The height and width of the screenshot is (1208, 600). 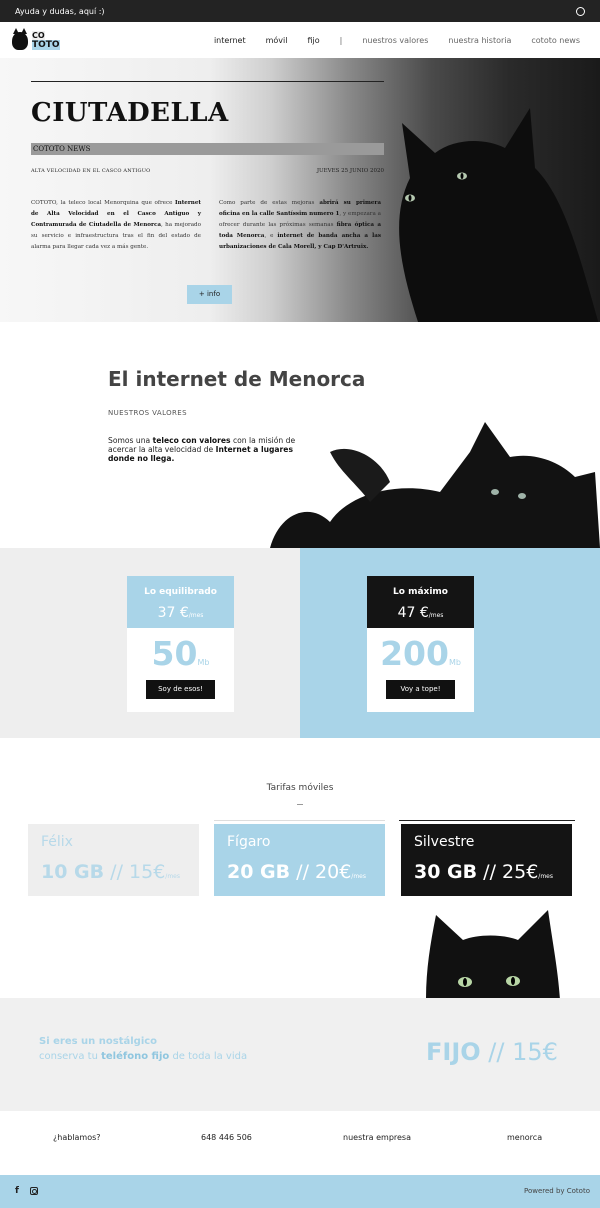 What do you see at coordinates (180, 689) in the screenshot?
I see `plan-select-button: Soy de esos!` at bounding box center [180, 689].